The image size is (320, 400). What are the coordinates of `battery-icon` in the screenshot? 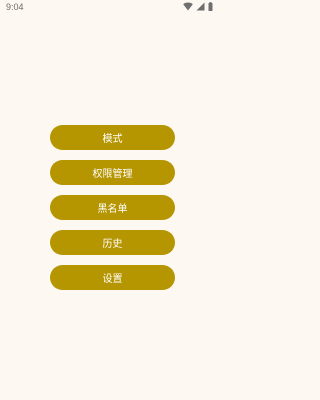 It's located at (210, 6).